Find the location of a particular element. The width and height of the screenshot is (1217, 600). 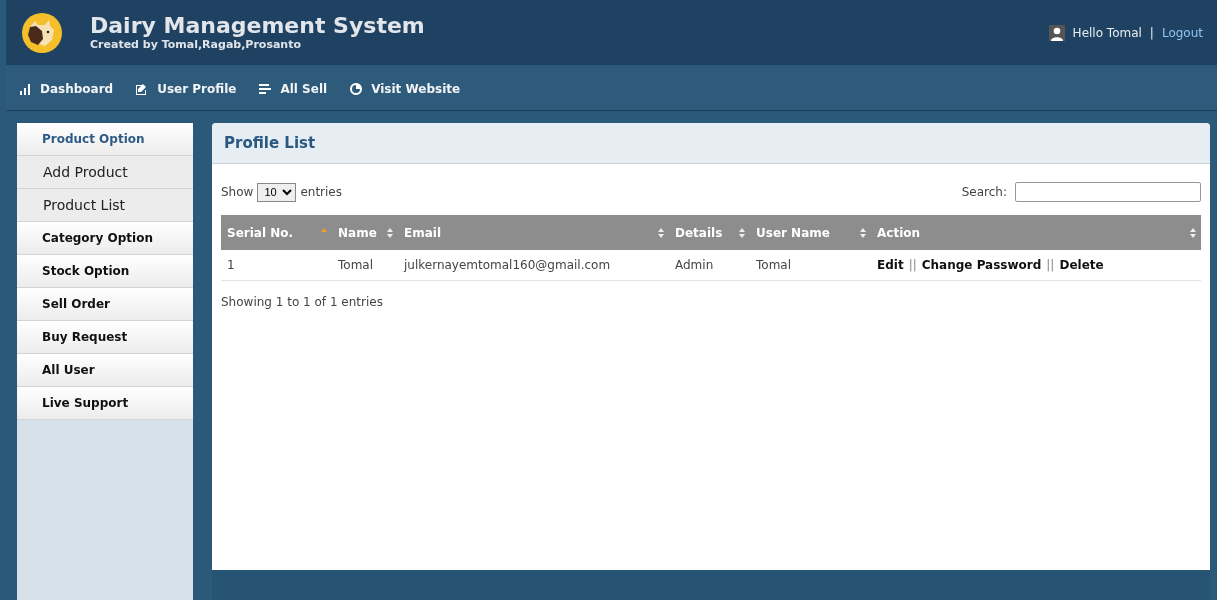

sidebar-section: Product Option is located at coordinates (105, 139).